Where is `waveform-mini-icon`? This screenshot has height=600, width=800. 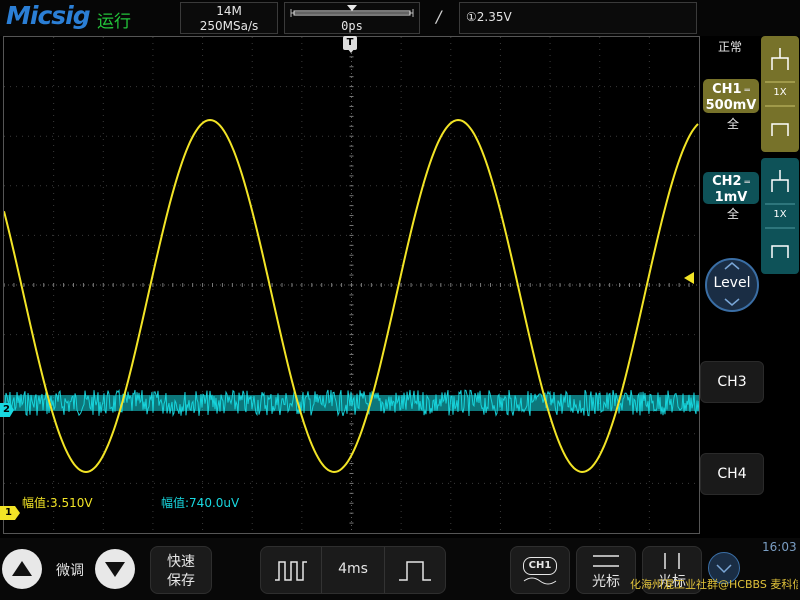 waveform-mini-icon is located at coordinates (540, 581).